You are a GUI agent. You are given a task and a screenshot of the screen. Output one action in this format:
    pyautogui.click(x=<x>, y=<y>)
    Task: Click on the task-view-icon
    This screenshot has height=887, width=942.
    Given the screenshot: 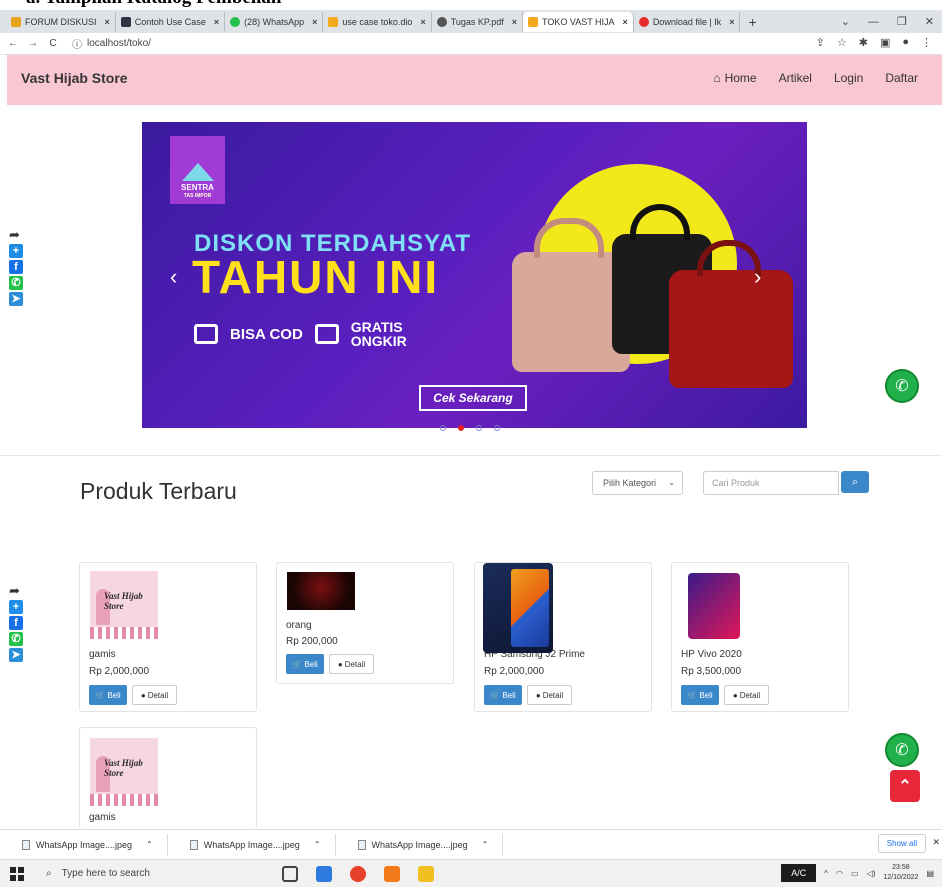 What is the action you would take?
    pyautogui.click(x=290, y=874)
    